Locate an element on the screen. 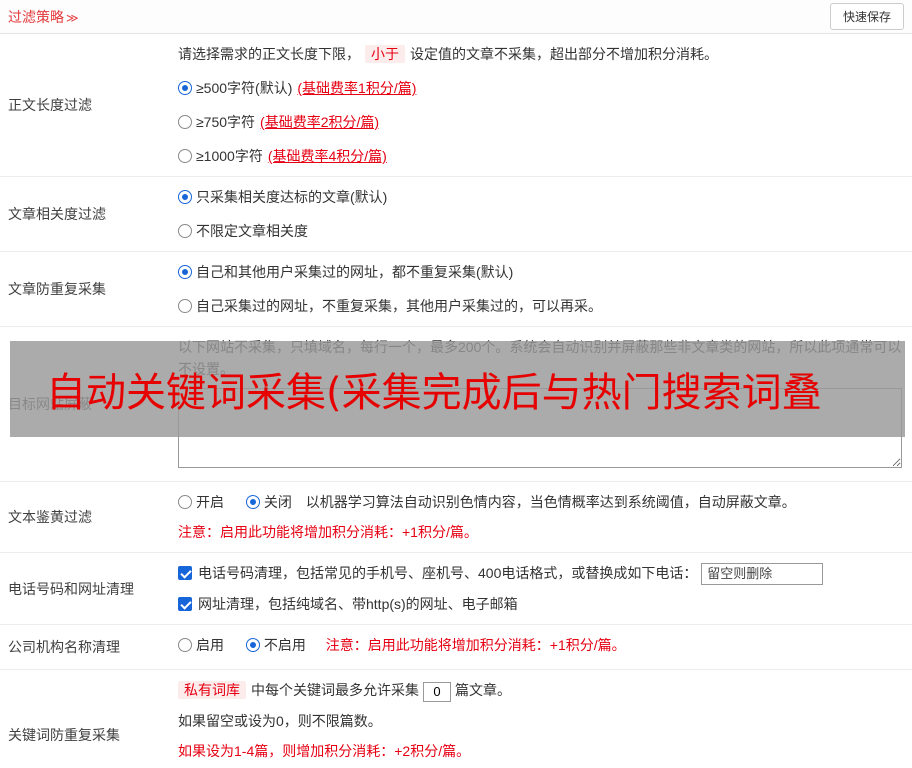 The image size is (912, 768). row-relevance-filter: 文章相关度过滤 只采集相关度达标的文章(默认) 不限定文章相关度 is located at coordinates (456, 214).